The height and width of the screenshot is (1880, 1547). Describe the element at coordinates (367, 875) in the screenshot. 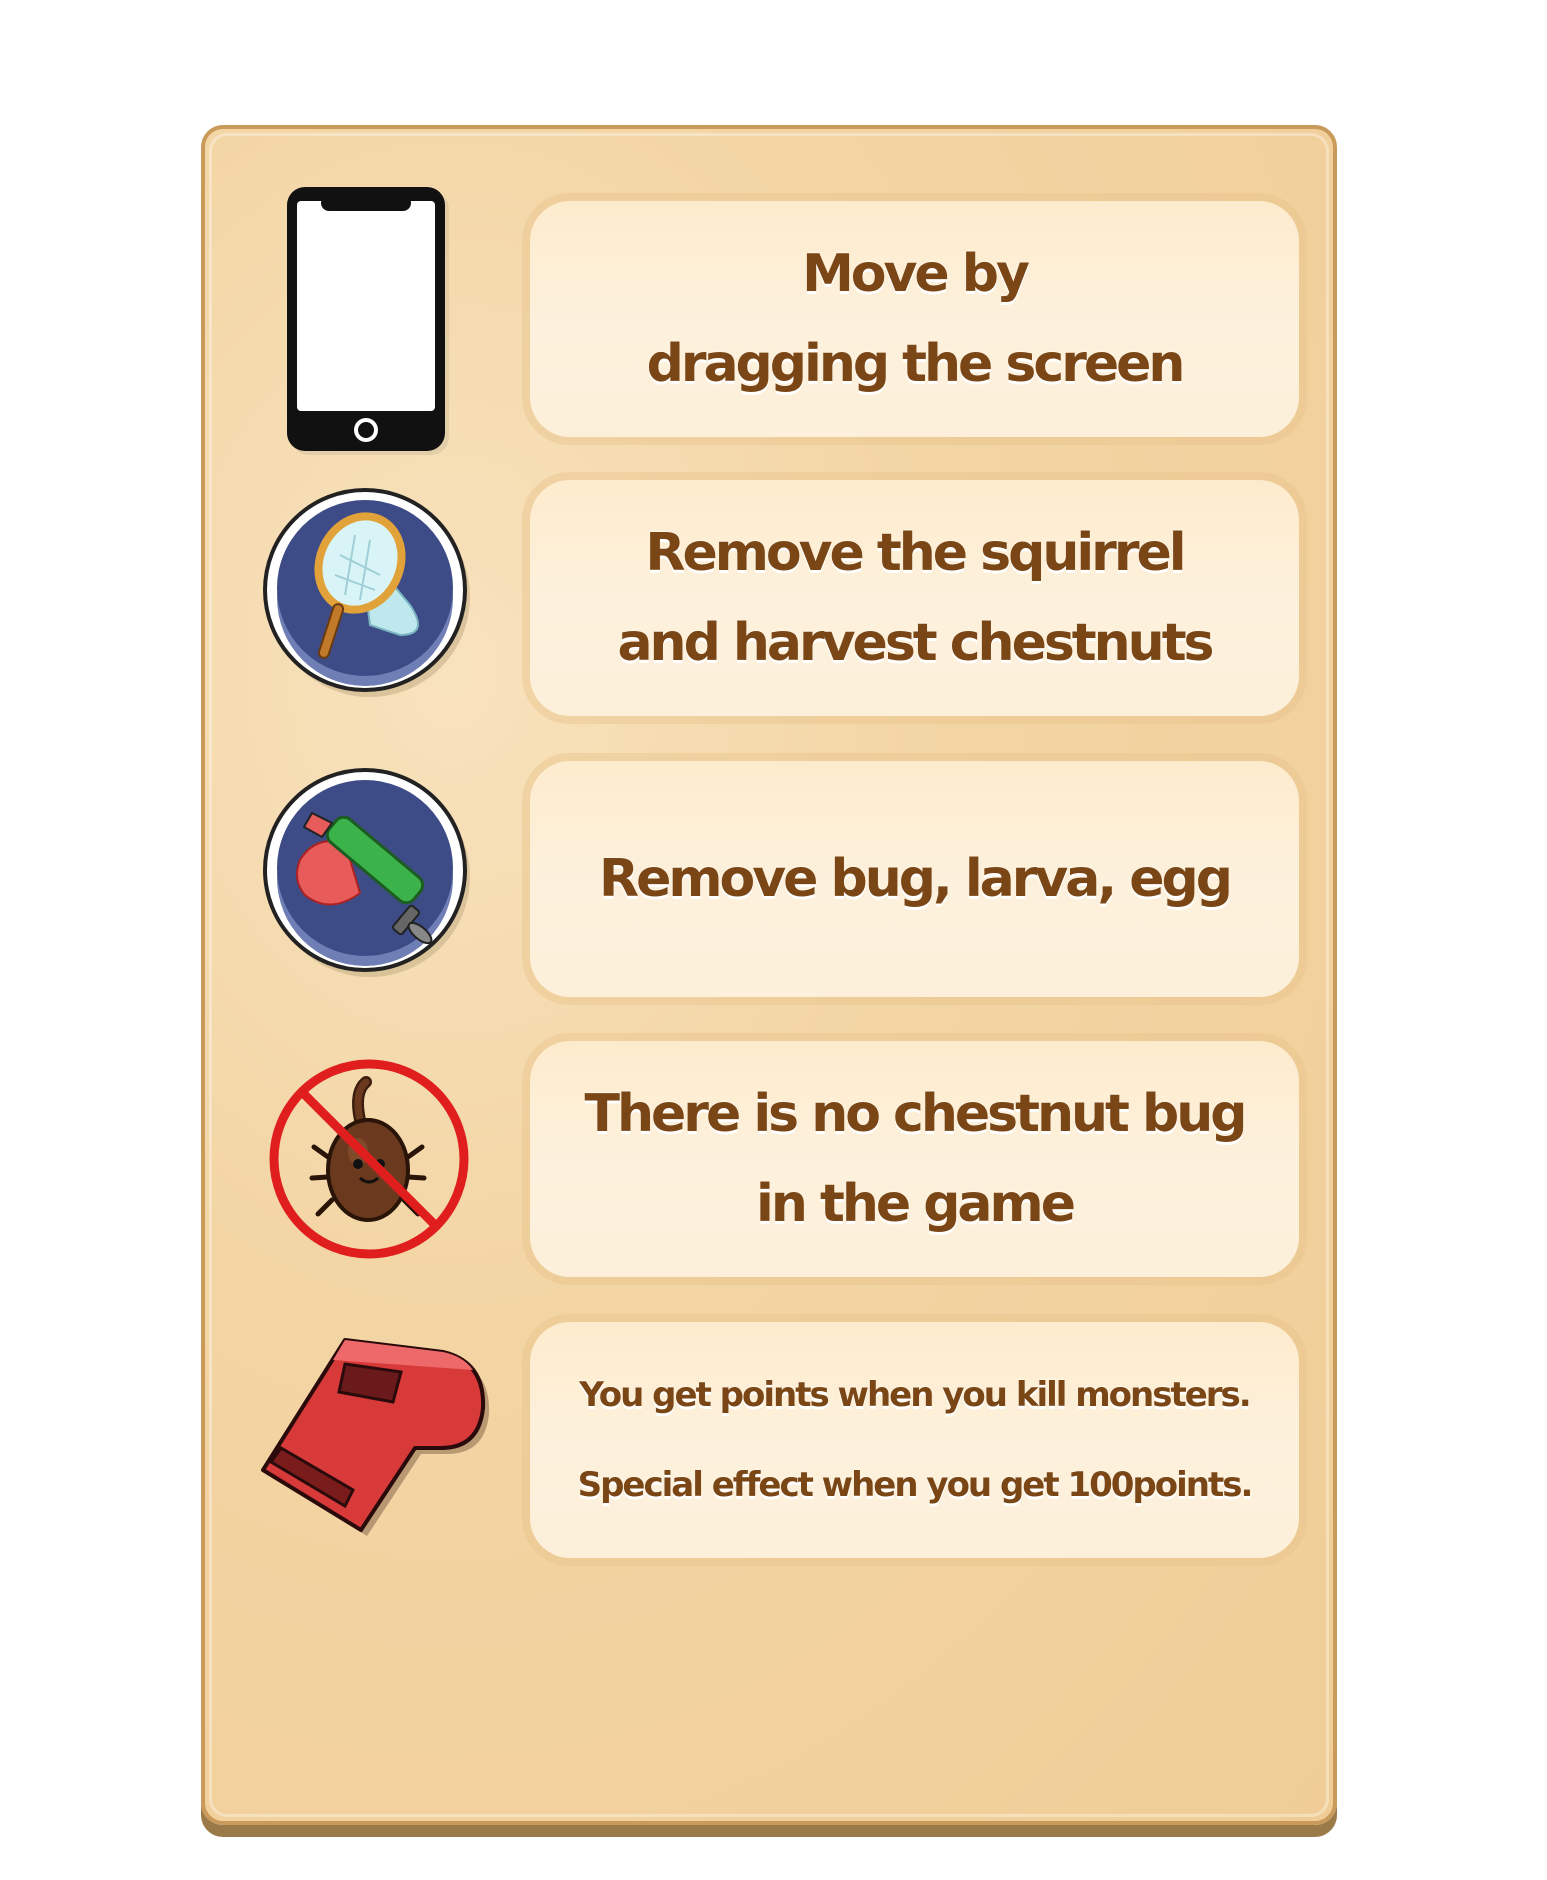

I see `pesticide-sprayer-icon` at that location.